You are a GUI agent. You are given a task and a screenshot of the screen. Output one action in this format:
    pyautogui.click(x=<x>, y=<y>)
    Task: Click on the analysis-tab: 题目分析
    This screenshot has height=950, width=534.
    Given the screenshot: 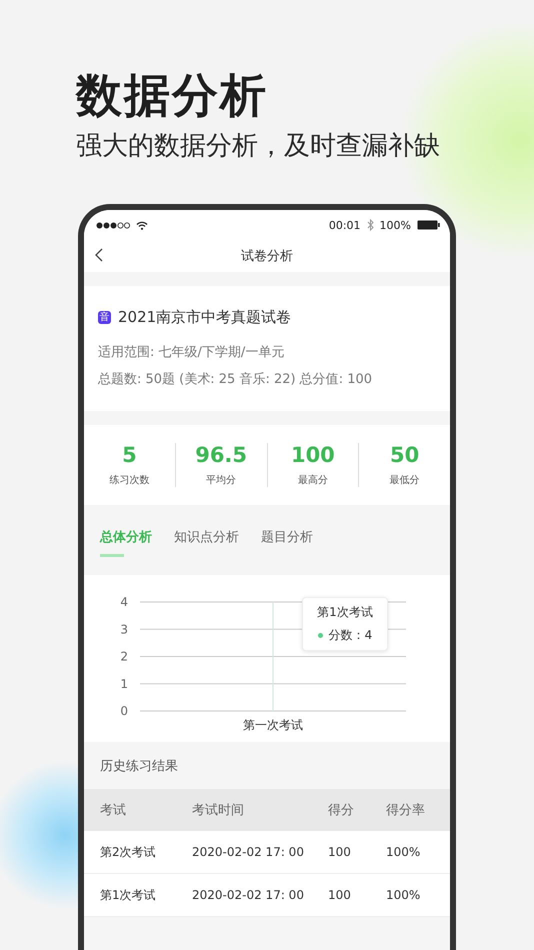 What is the action you would take?
    pyautogui.click(x=287, y=540)
    